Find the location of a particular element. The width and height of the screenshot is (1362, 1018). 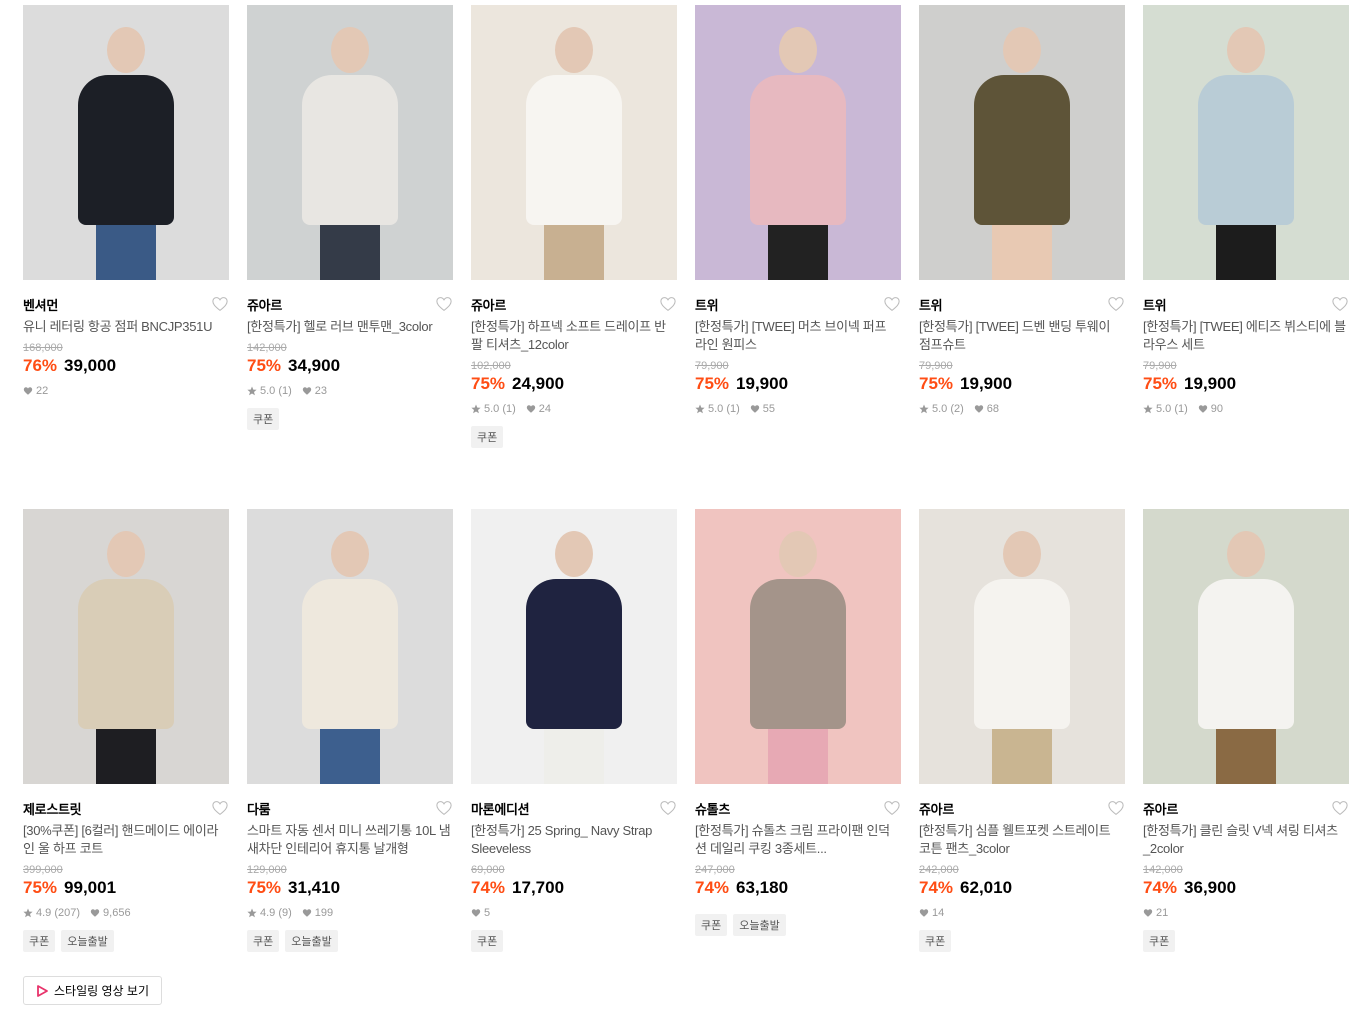

like-count: 68 is located at coordinates (986, 409).